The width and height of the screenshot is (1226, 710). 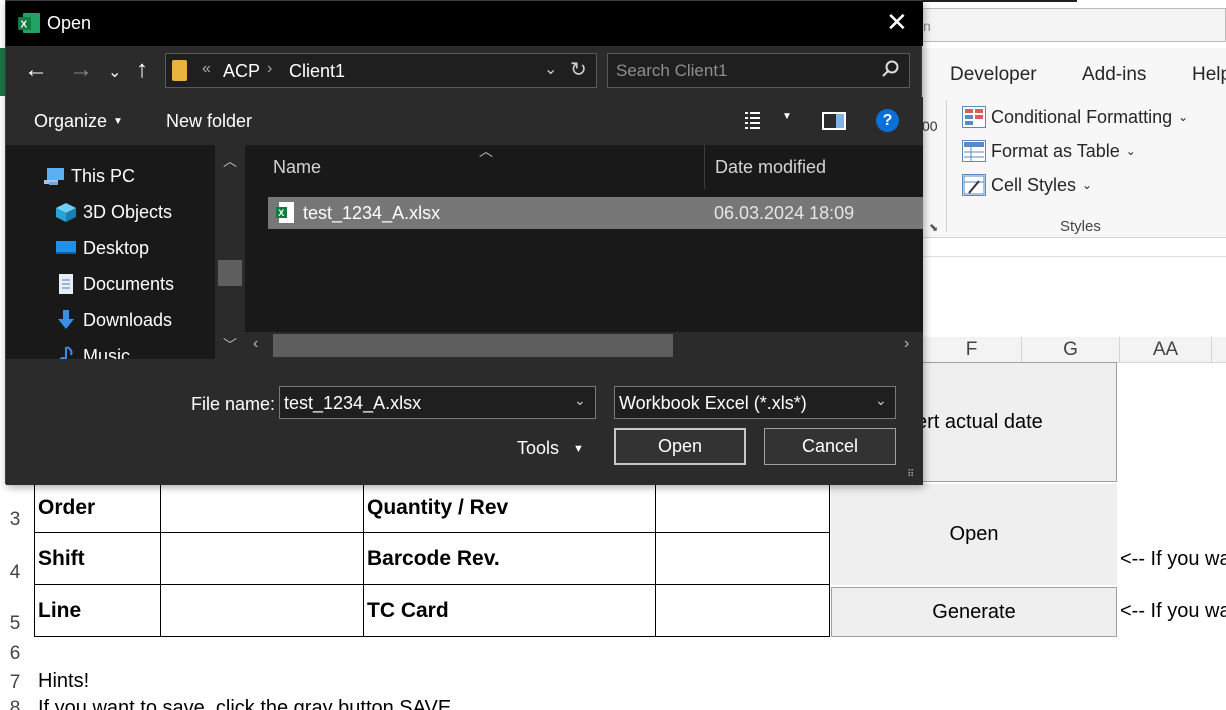 I want to click on search-input, so click(x=741, y=71).